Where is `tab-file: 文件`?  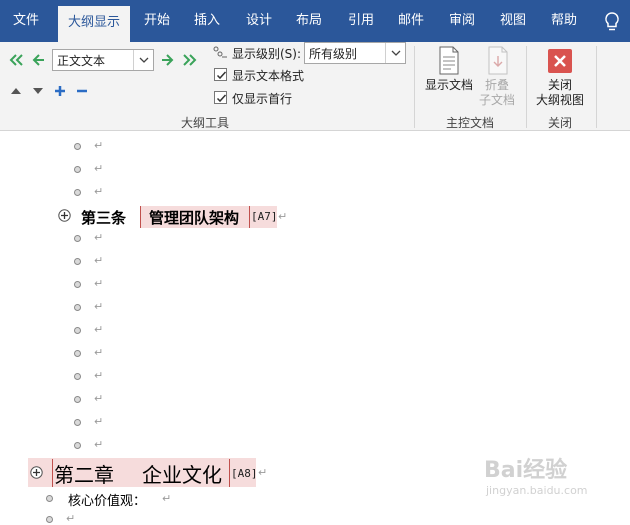
tab-file: 文件 is located at coordinates (26, 21).